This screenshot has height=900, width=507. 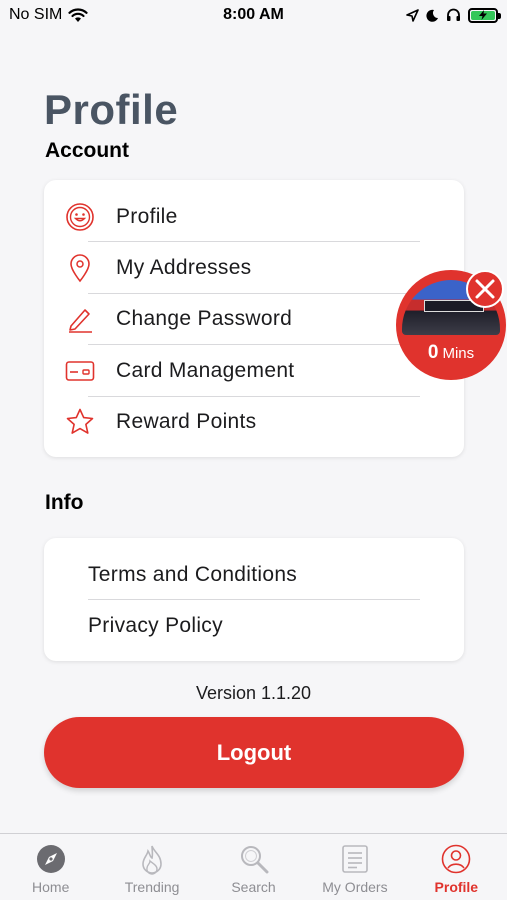 I want to click on compass-icon, so click(x=50, y=859).